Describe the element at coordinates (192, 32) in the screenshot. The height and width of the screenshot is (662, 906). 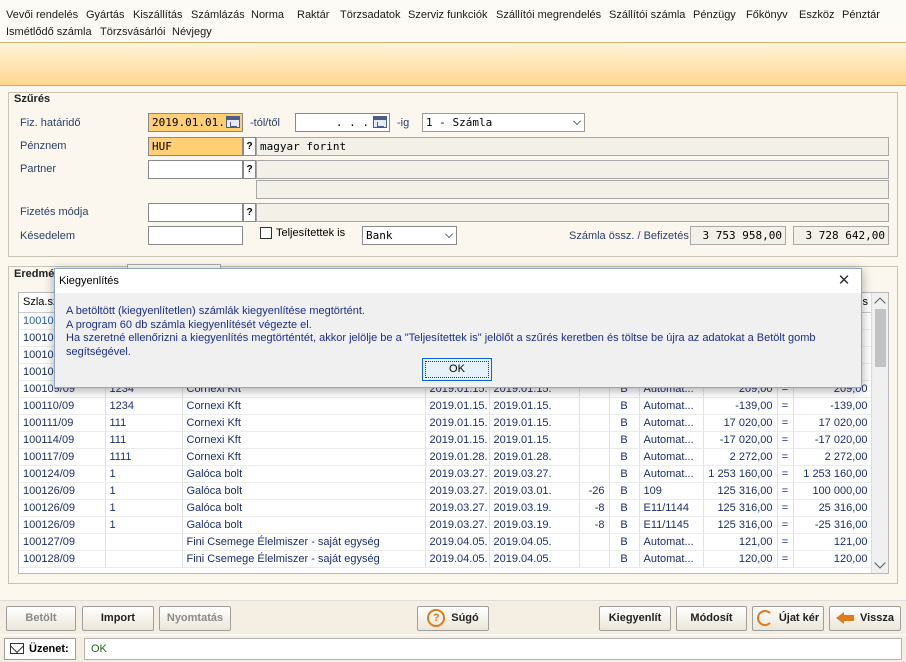
I see `menu-item-nevjegy: Névjegy` at that location.